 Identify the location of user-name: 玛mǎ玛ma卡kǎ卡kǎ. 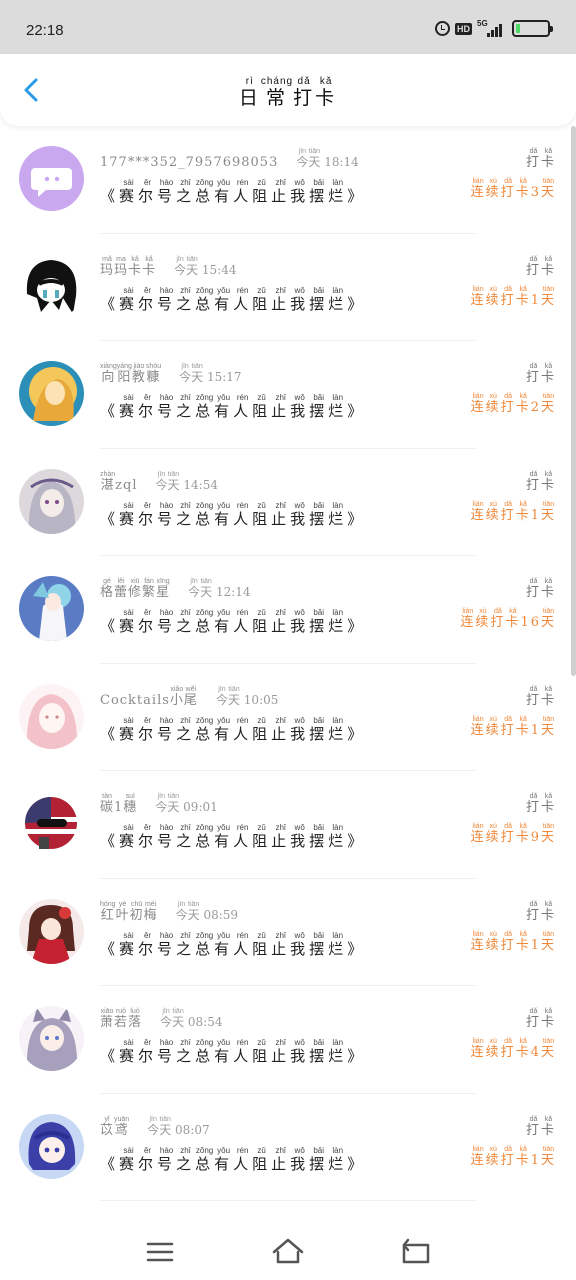
(128, 266).